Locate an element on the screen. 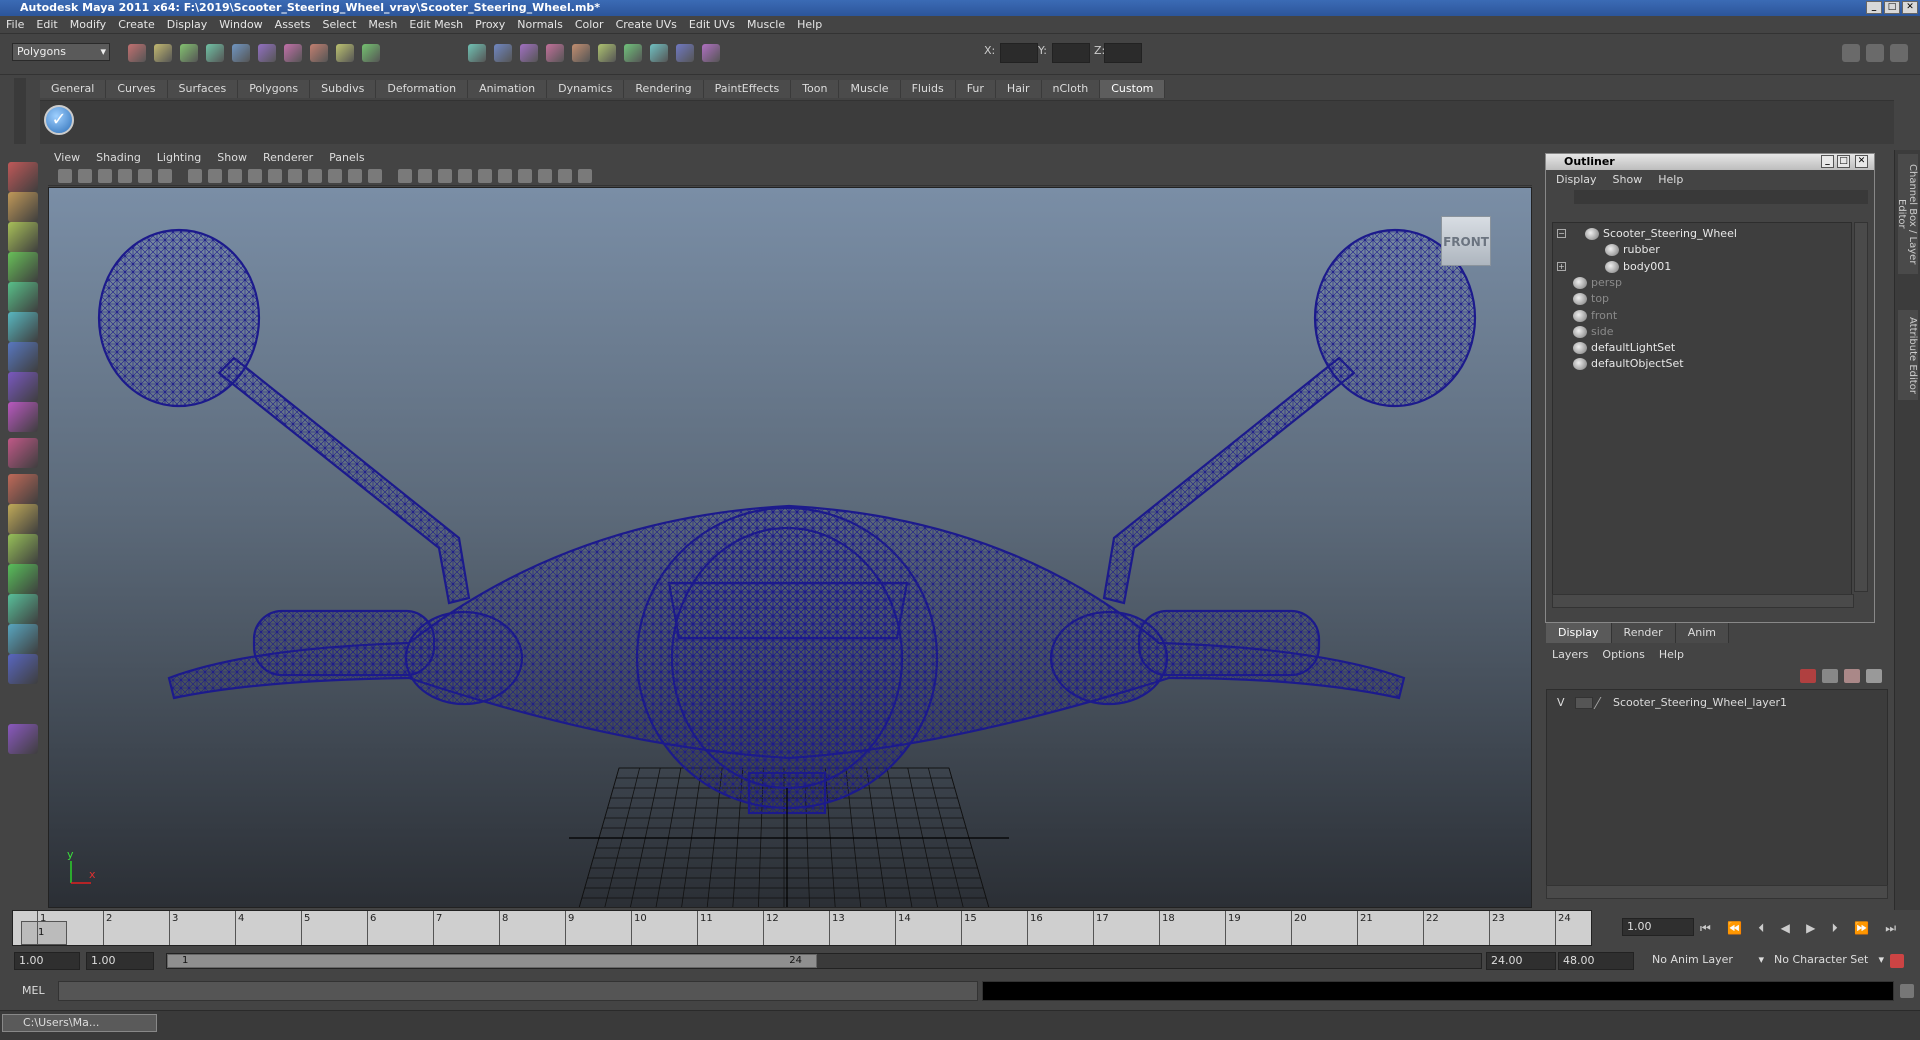 This screenshot has width=1920, height=1040. outliner-horizontal-scrollbar is located at coordinates (1703, 601).